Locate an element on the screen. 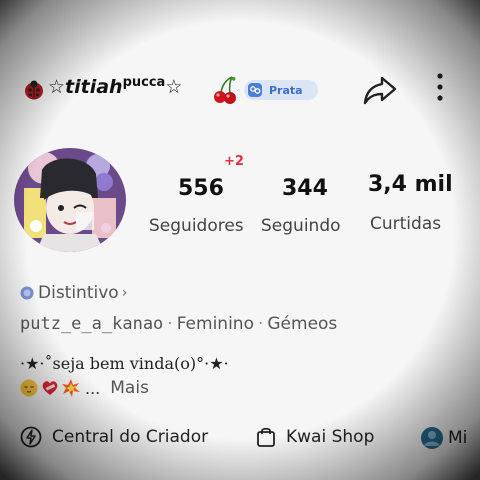 This screenshot has height=480, width=480. creator-center-label: Central do Criador is located at coordinates (130, 437).